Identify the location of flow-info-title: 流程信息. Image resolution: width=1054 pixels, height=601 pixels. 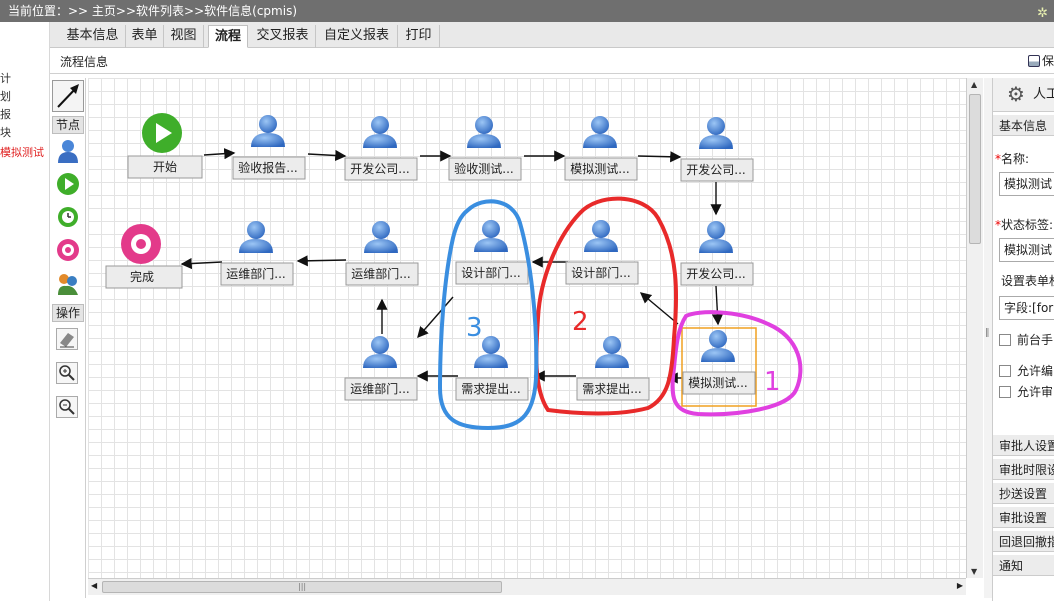
(84, 62).